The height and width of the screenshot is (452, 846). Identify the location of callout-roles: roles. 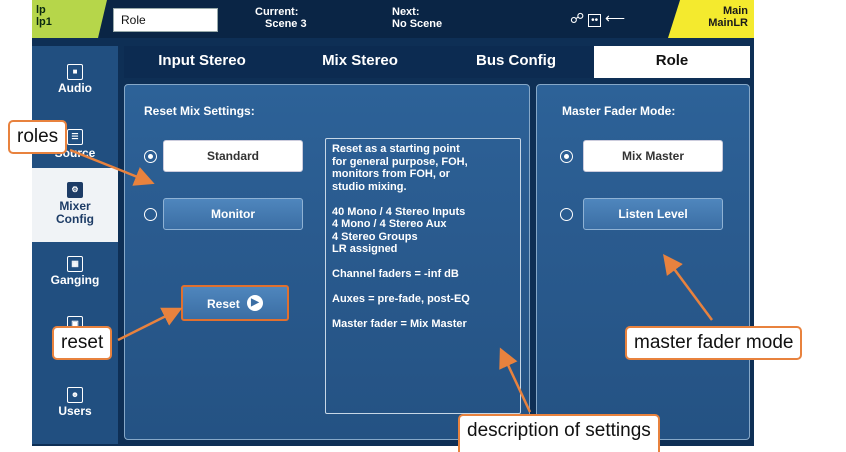
(38, 137).